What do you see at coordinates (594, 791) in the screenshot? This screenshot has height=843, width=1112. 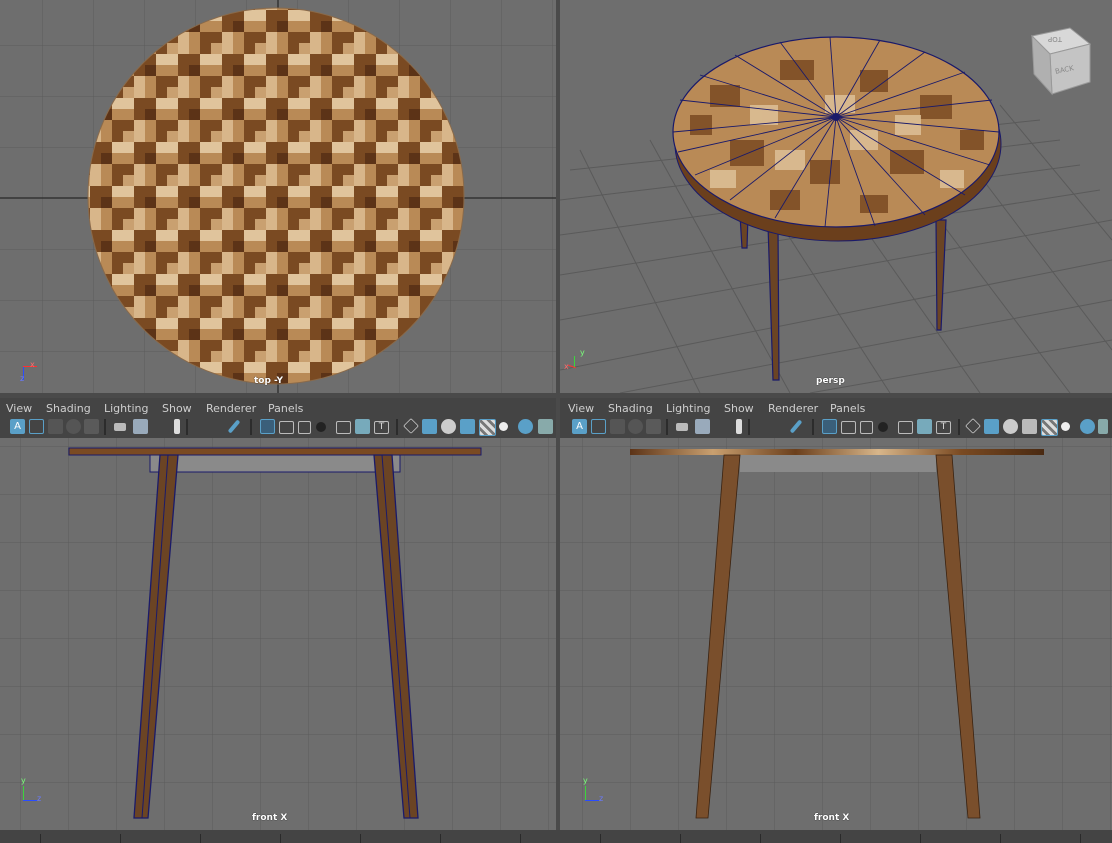 I see `axis-indicator: y z` at bounding box center [594, 791].